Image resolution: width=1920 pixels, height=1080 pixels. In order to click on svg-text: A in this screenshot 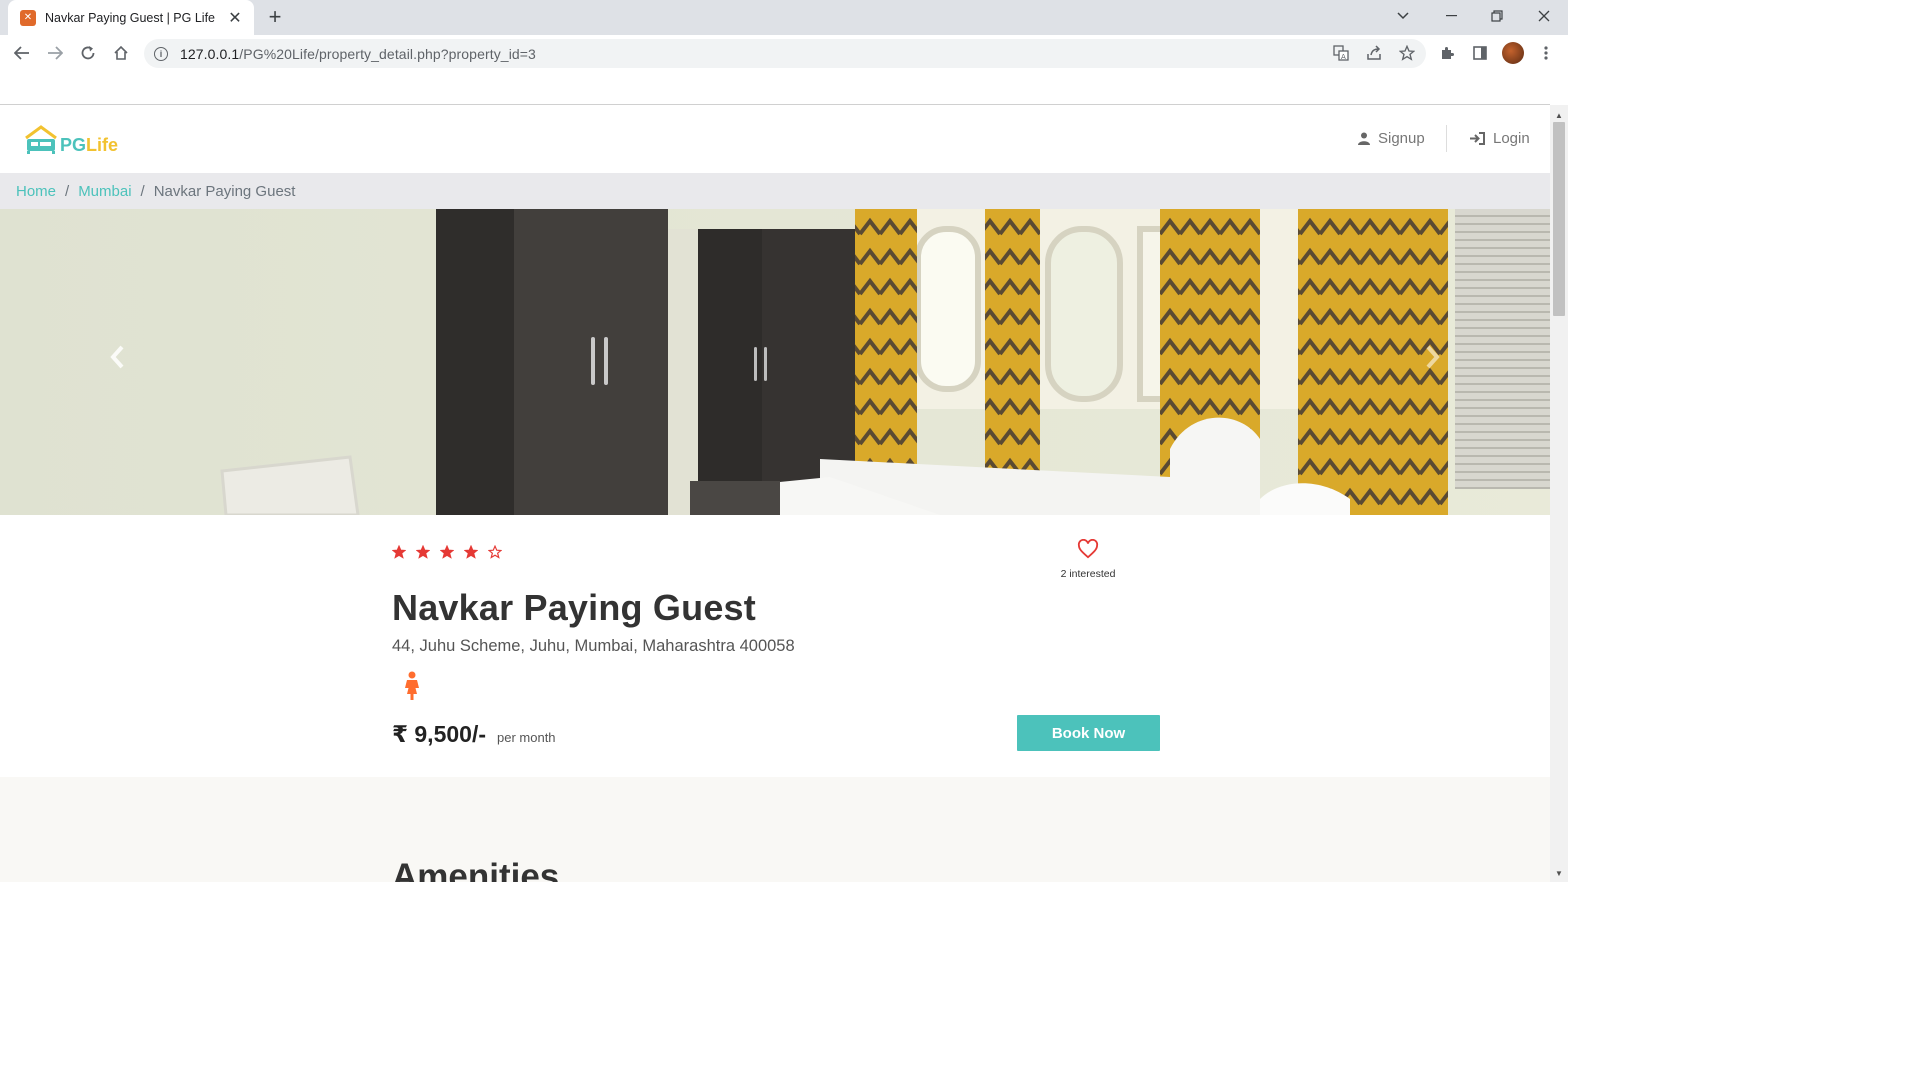, I will do `click(1343, 57)`.